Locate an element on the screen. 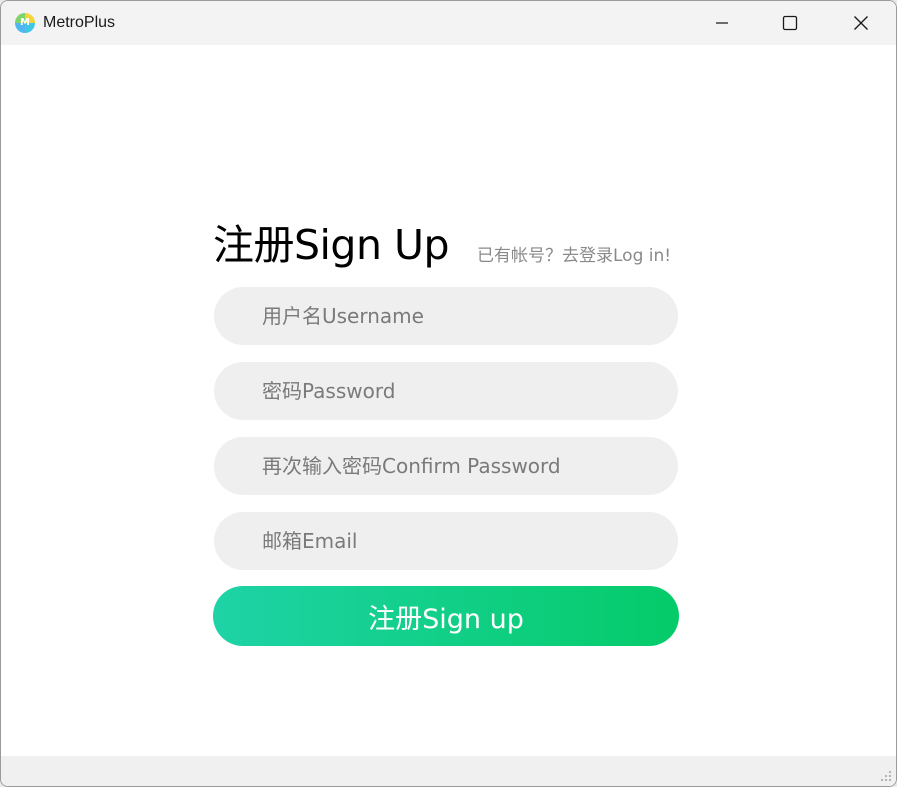  minimize-icon is located at coordinates (722, 23).